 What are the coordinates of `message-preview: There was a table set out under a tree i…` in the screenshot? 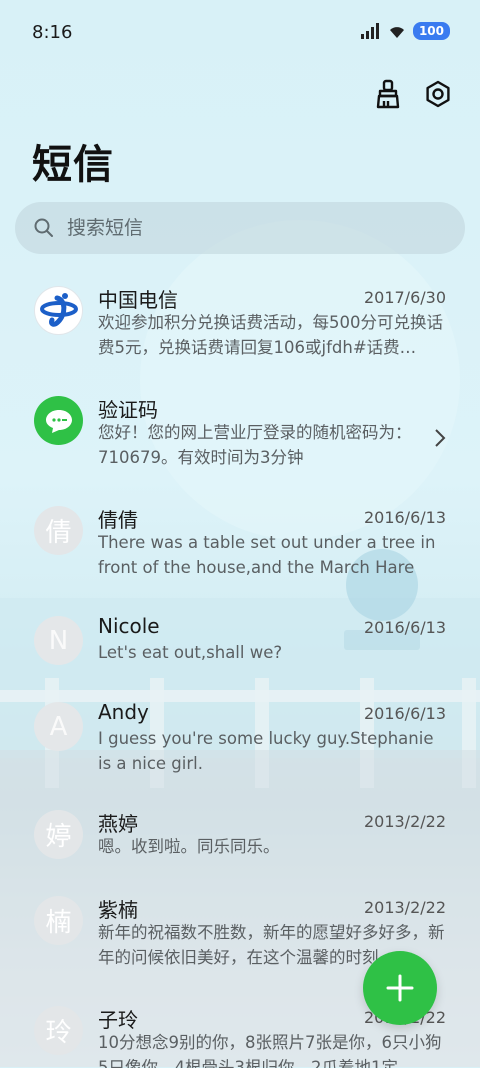 It's located at (267, 555).